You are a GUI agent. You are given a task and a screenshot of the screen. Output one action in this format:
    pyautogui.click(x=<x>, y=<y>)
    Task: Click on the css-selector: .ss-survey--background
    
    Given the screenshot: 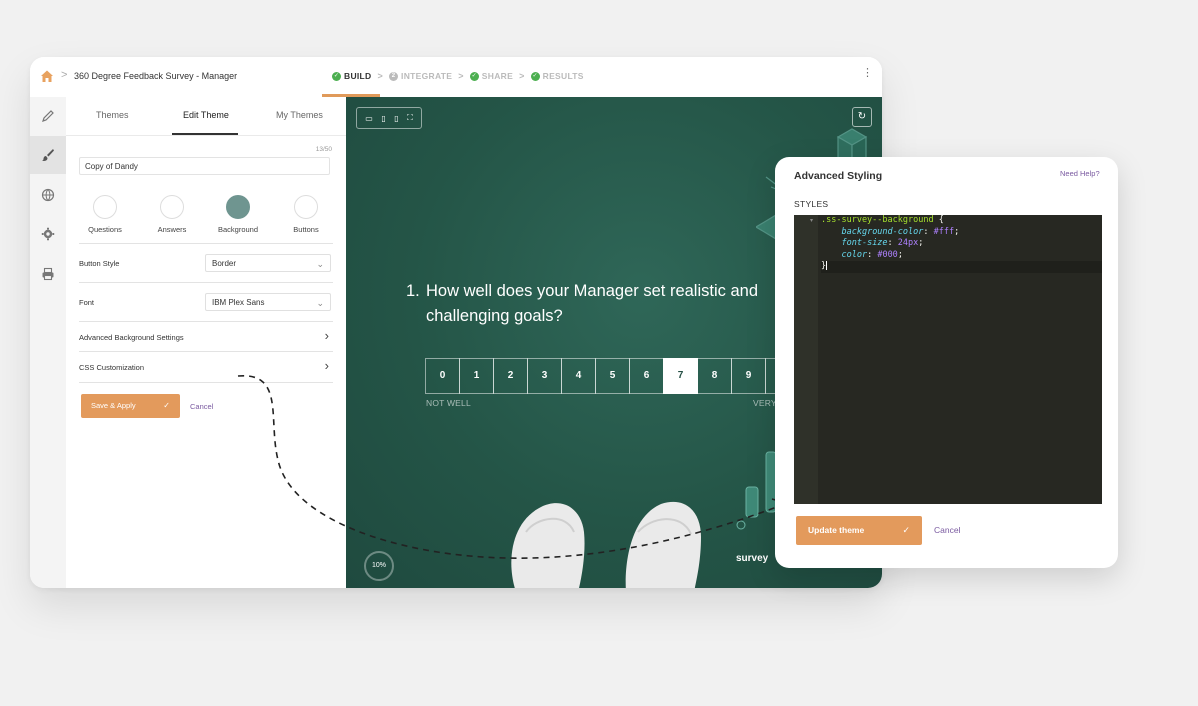 What is the action you would take?
    pyautogui.click(x=877, y=220)
    